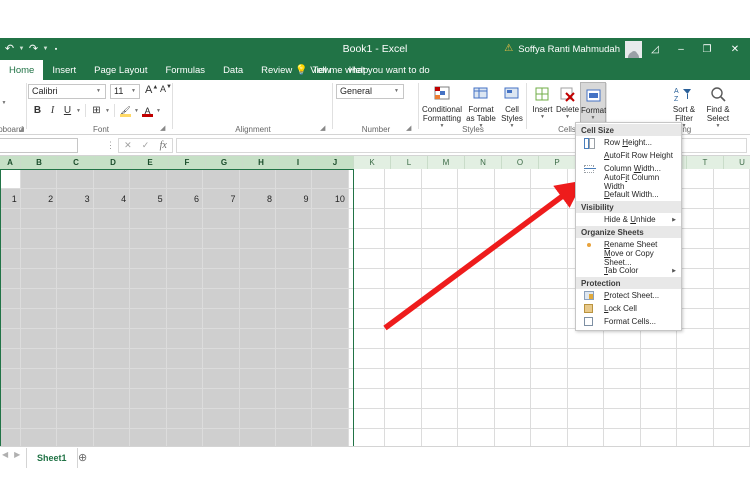 This screenshot has width=750, height=500. I want to click on cell-L14, so click(403, 437).